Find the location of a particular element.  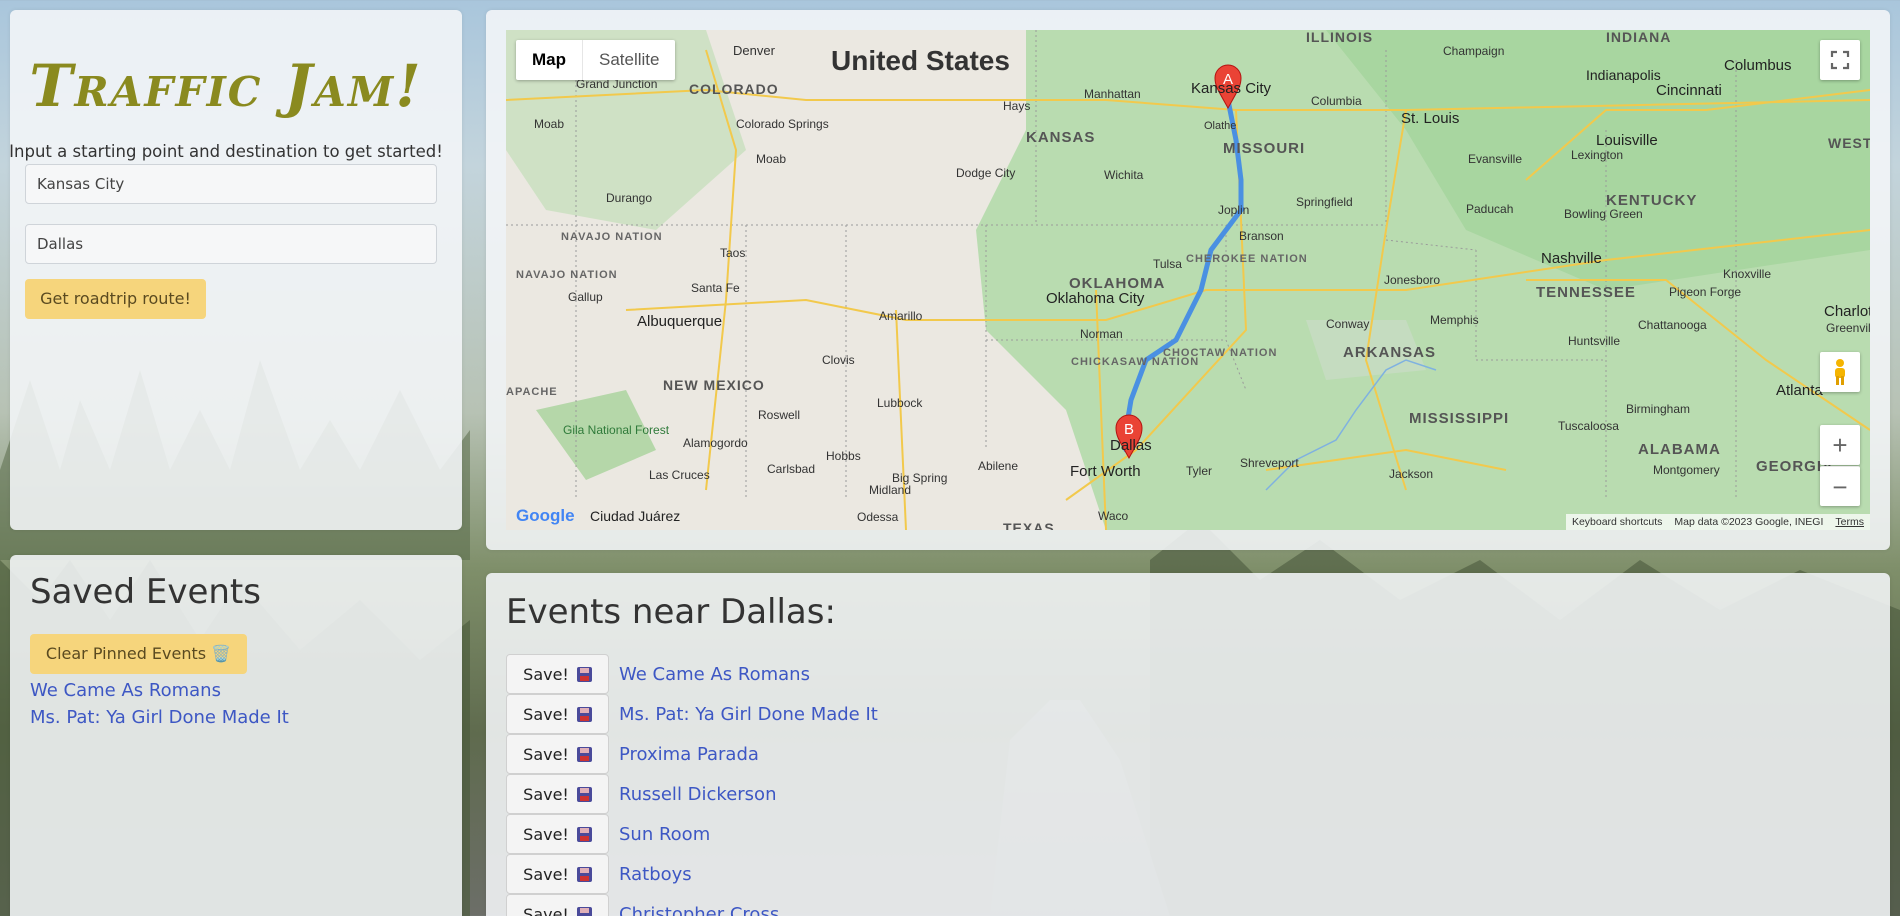

svg-text: CHOCTAW NATION is located at coordinates (1220, 353).